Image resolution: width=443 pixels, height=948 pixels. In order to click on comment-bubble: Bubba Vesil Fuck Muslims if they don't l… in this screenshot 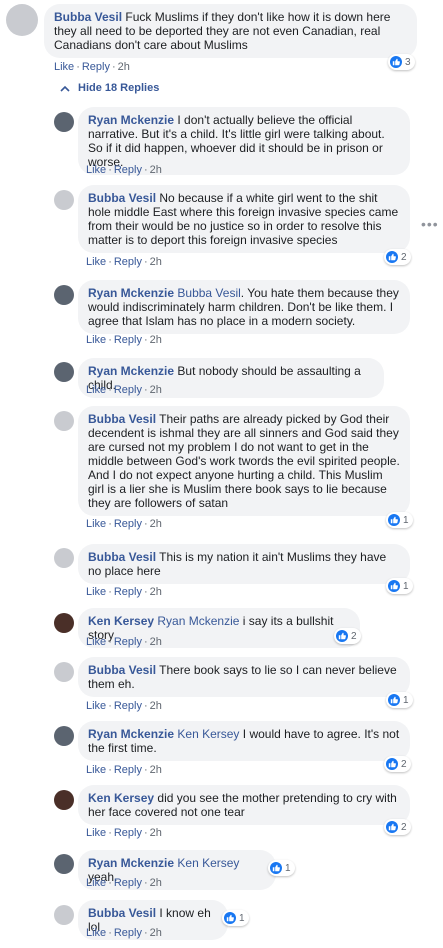, I will do `click(230, 31)`.